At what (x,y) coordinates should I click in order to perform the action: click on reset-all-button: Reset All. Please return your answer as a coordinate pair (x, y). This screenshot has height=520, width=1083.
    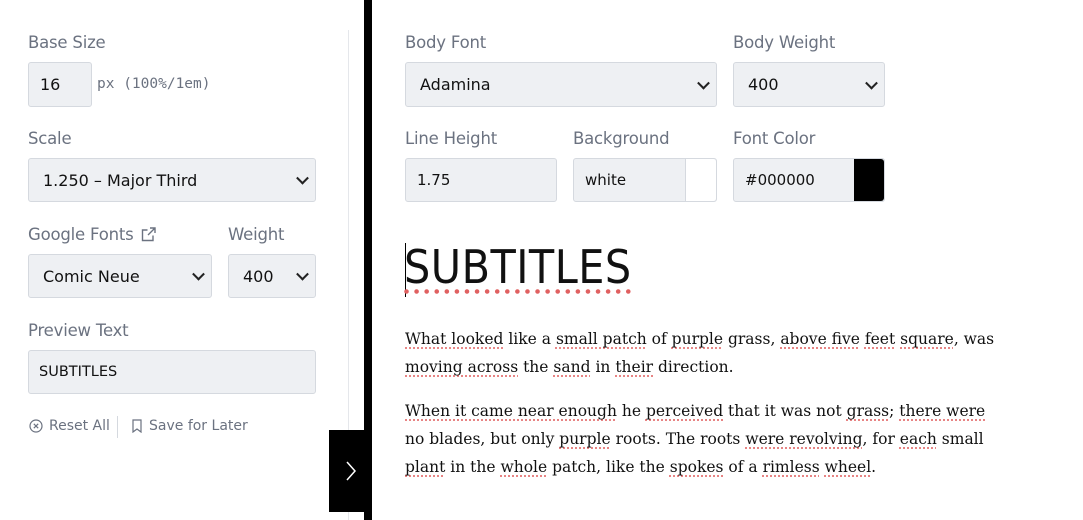
    Looking at the image, I should click on (69, 426).